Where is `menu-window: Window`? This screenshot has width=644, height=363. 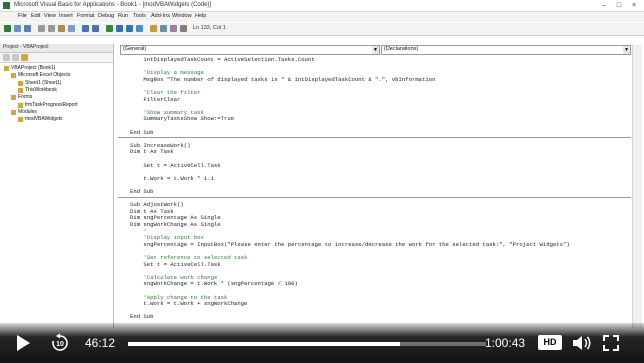
menu-window: Window is located at coordinates (182, 16).